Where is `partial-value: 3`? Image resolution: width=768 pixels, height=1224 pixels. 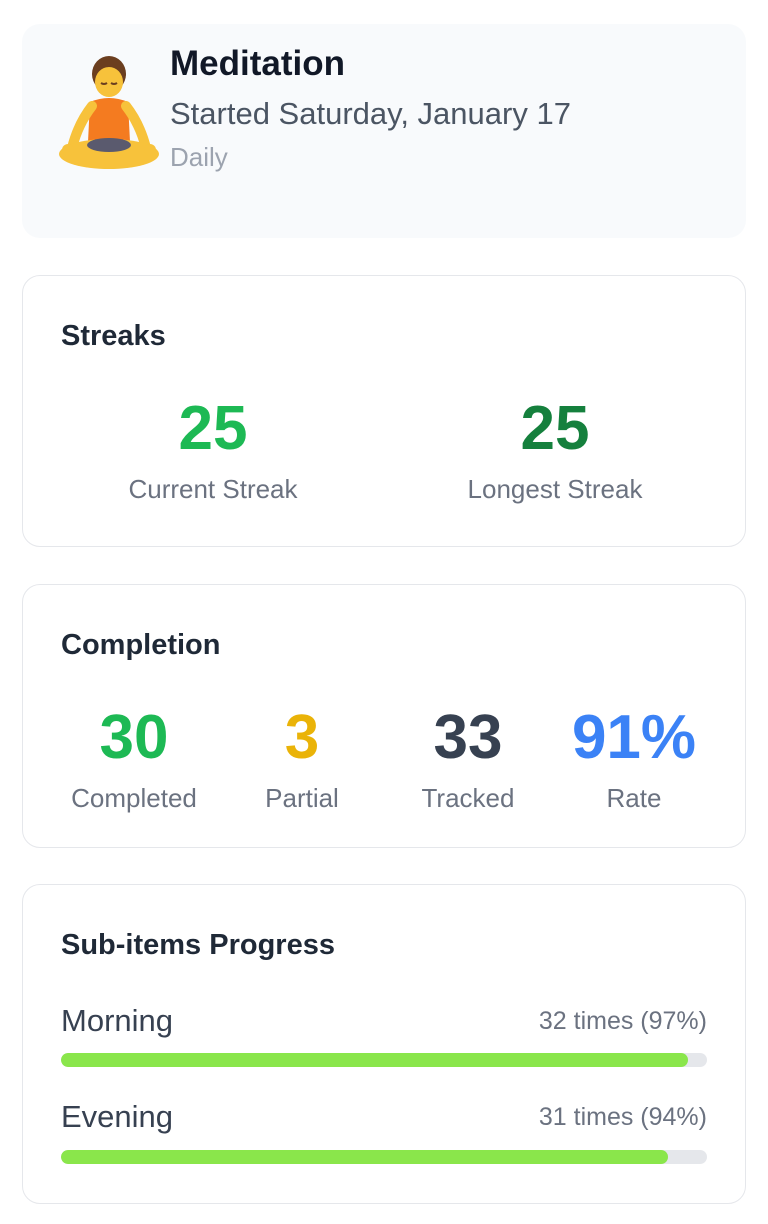
partial-value: 3 is located at coordinates (302, 737).